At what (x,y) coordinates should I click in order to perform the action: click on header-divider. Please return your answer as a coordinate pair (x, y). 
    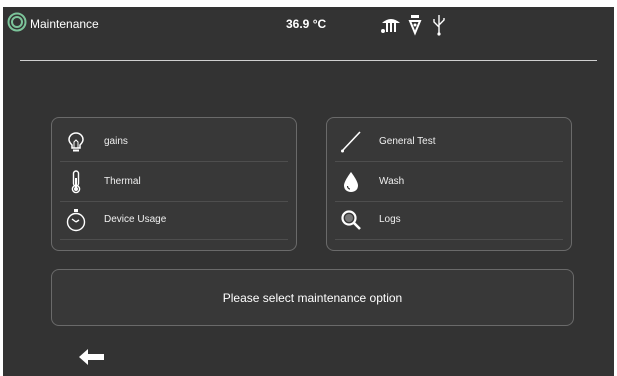
    Looking at the image, I should click on (308, 60).